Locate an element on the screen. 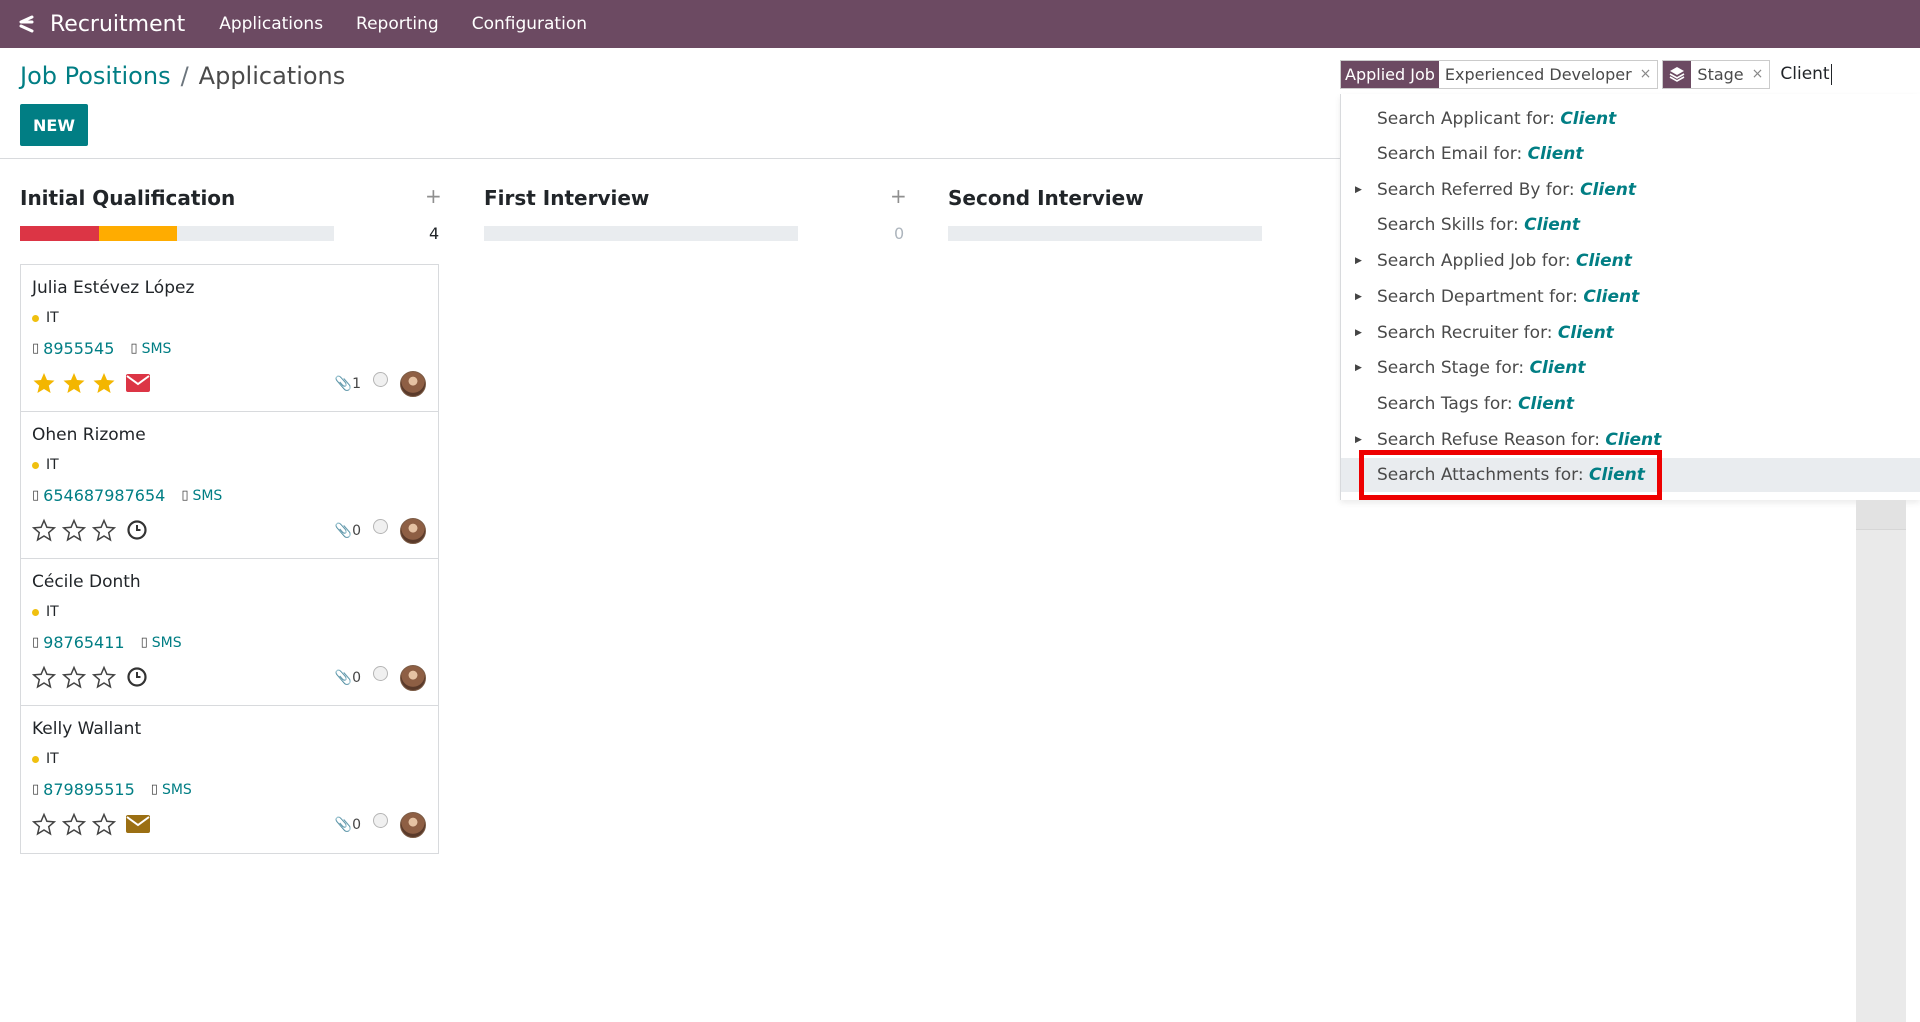 This screenshot has height=1022, width=1920. breadcrumb-job-positions: Job Positions is located at coordinates (95, 76).